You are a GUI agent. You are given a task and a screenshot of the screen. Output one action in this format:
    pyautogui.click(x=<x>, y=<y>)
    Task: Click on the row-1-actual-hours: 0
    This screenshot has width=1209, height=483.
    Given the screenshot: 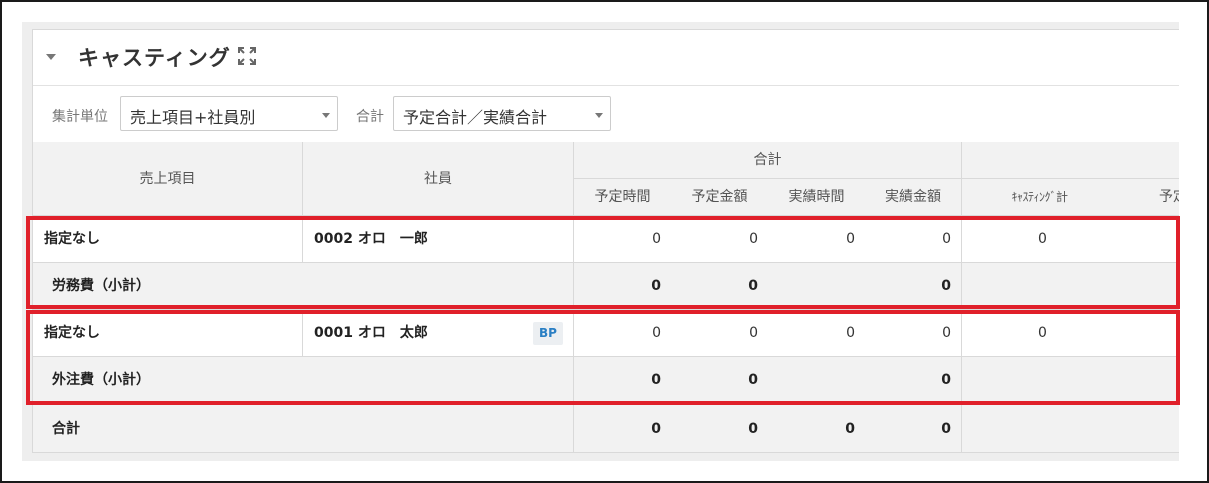 What is the action you would take?
    pyautogui.click(x=816, y=239)
    